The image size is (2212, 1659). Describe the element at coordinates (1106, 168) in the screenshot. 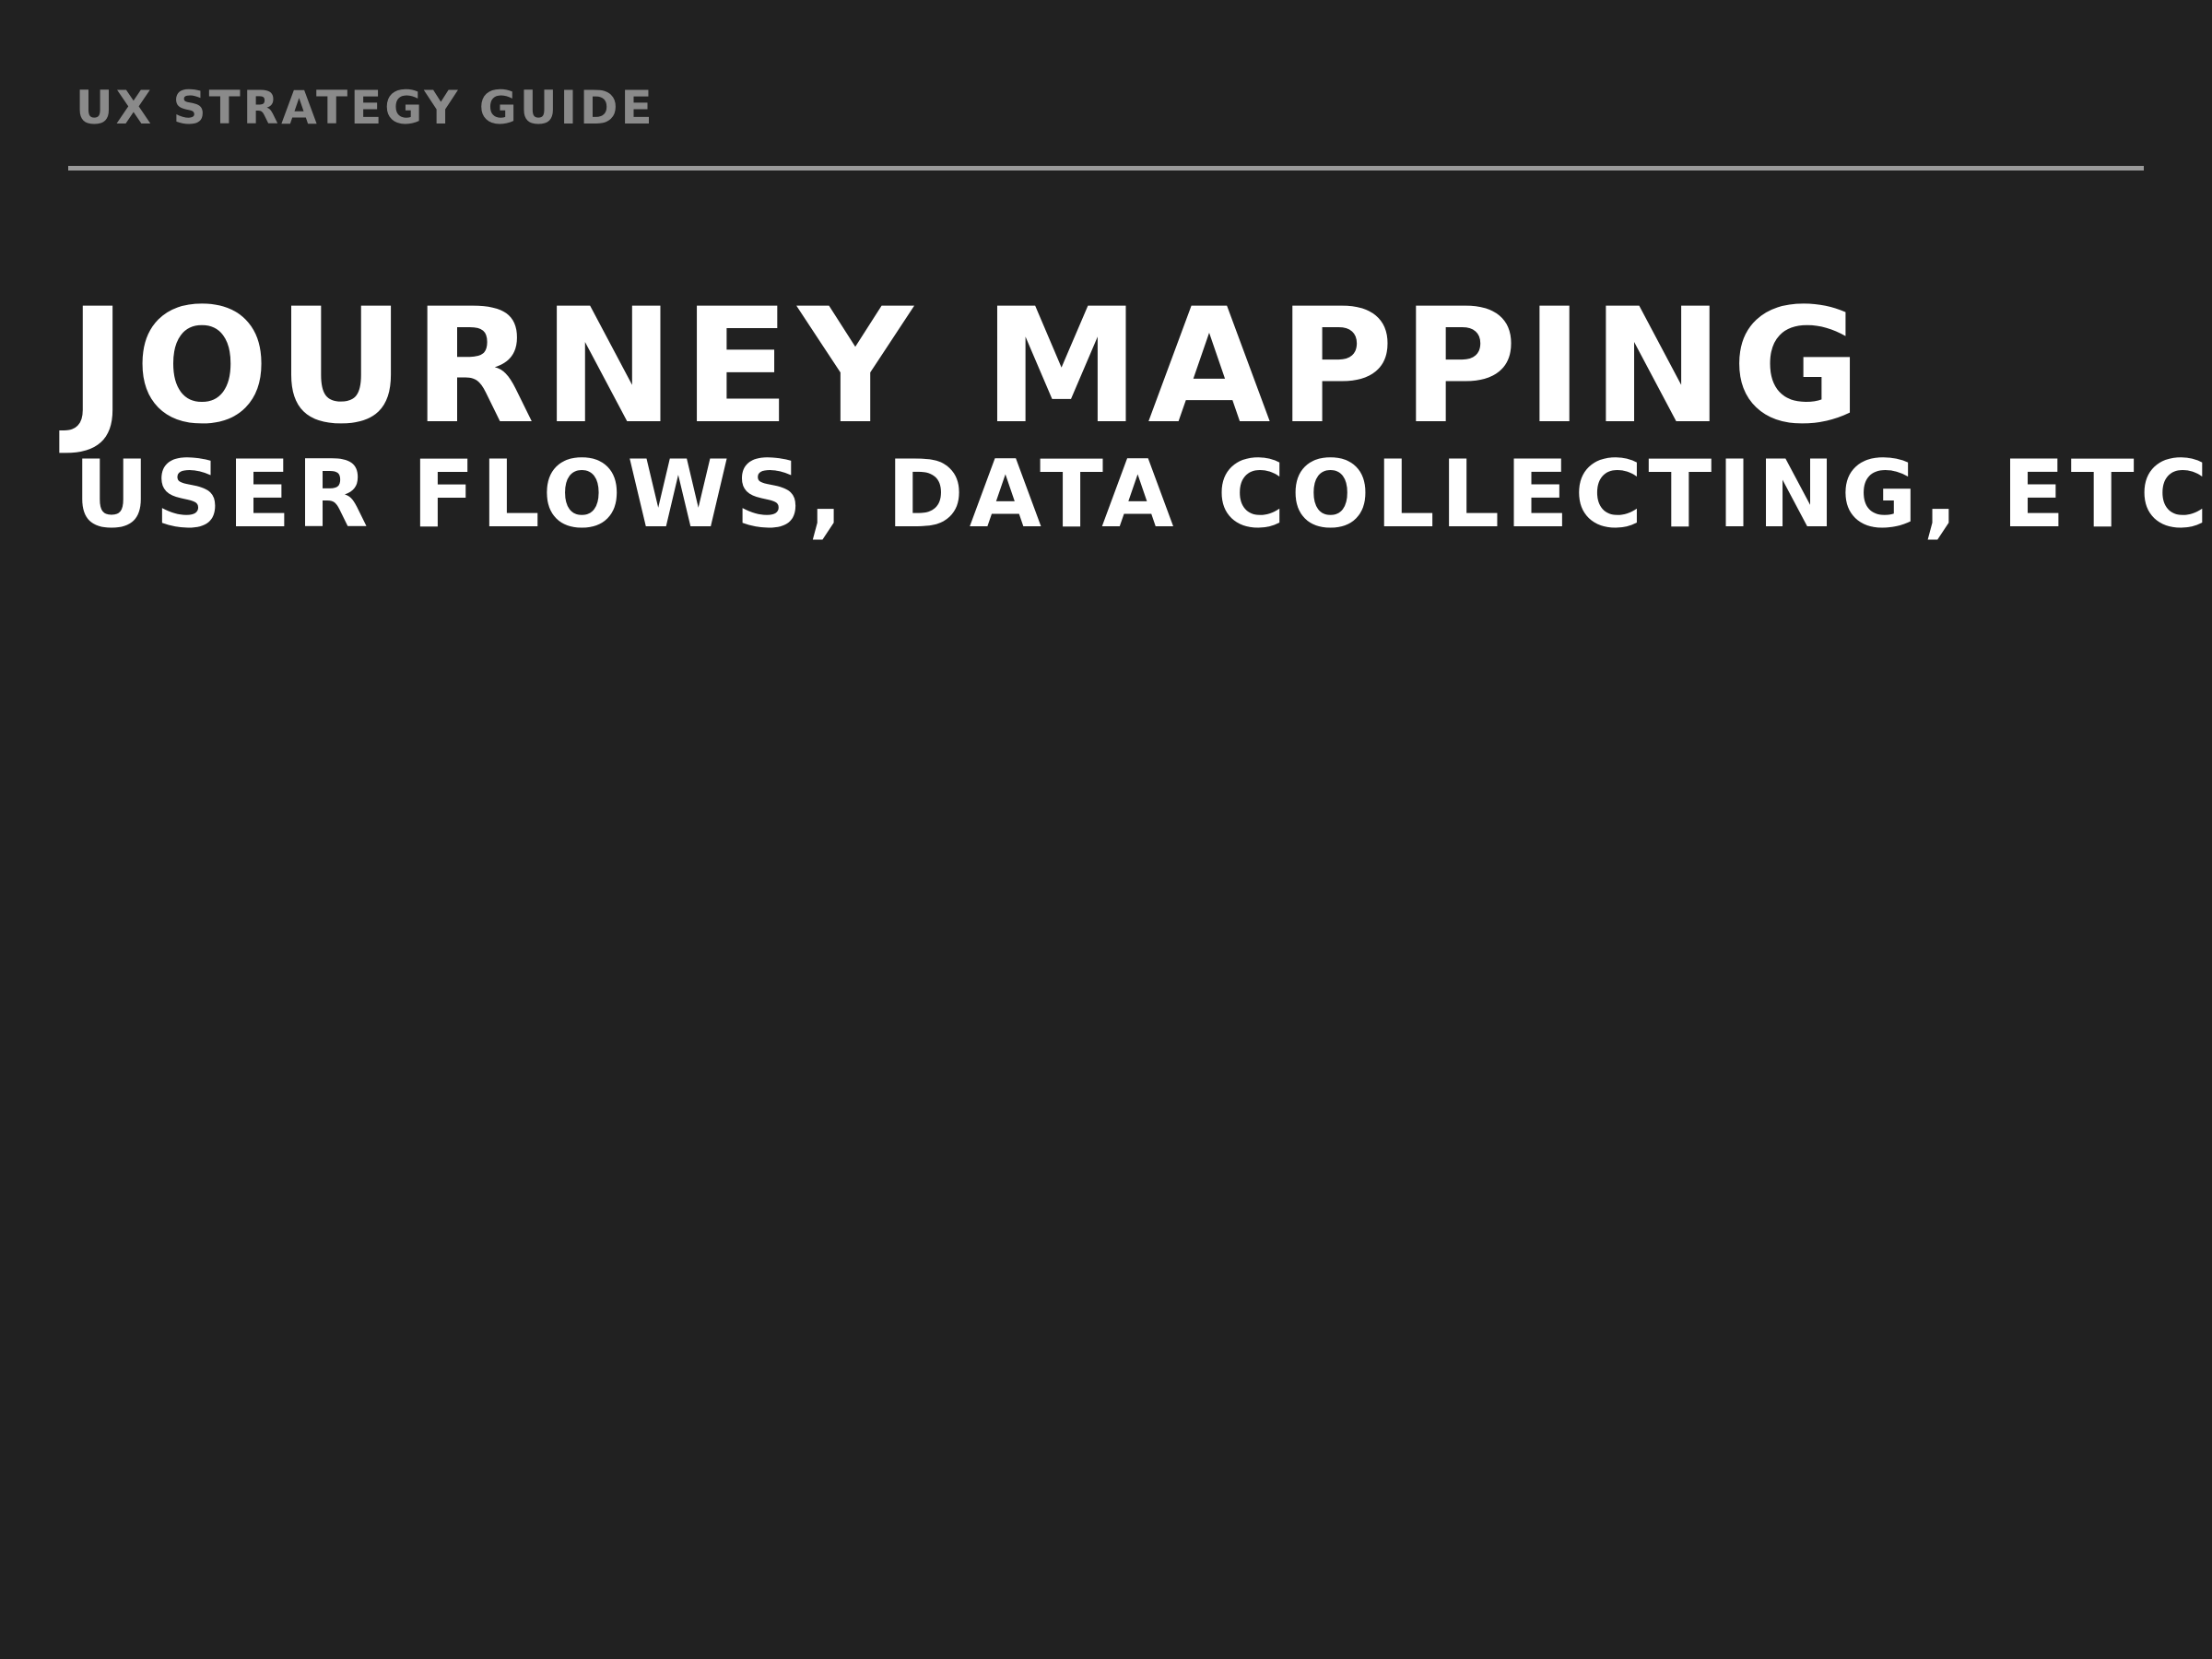

I see `header-divider` at that location.